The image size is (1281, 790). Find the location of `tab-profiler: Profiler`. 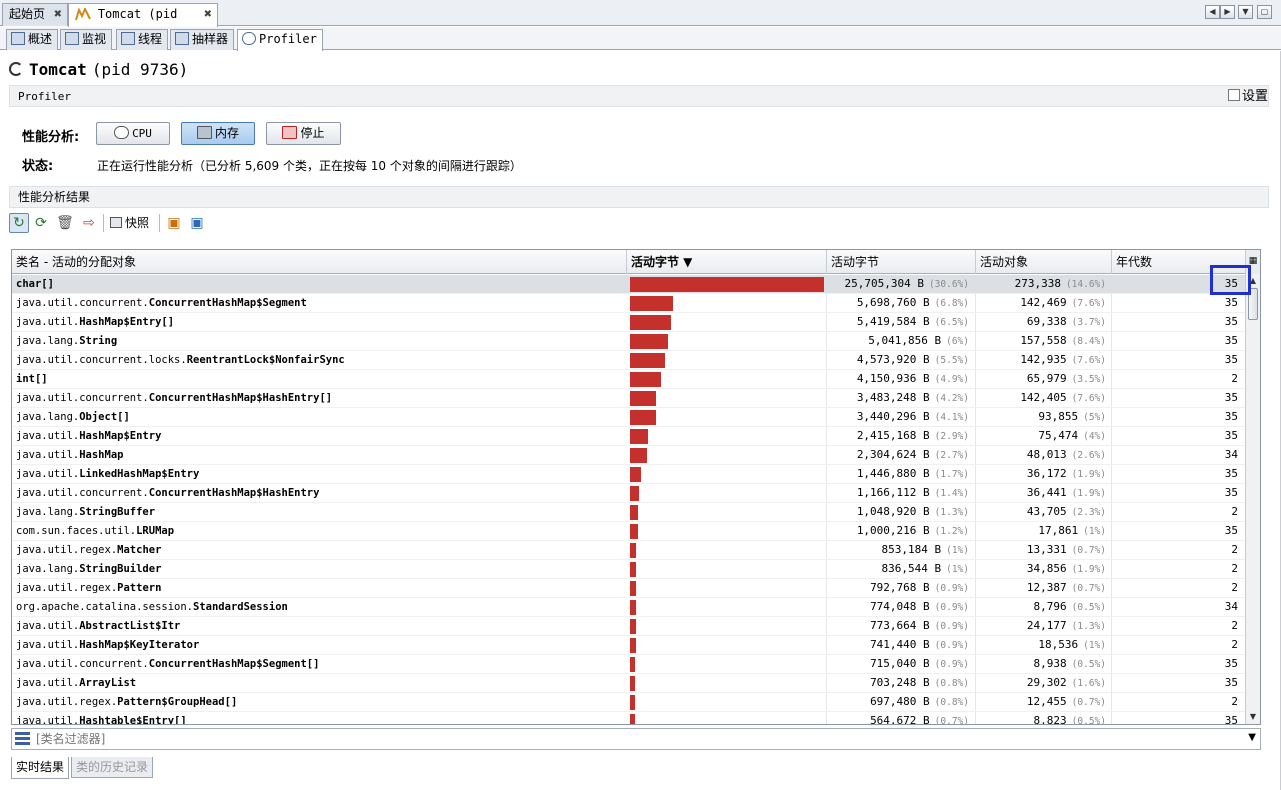

tab-profiler: Profiler is located at coordinates (280, 40).